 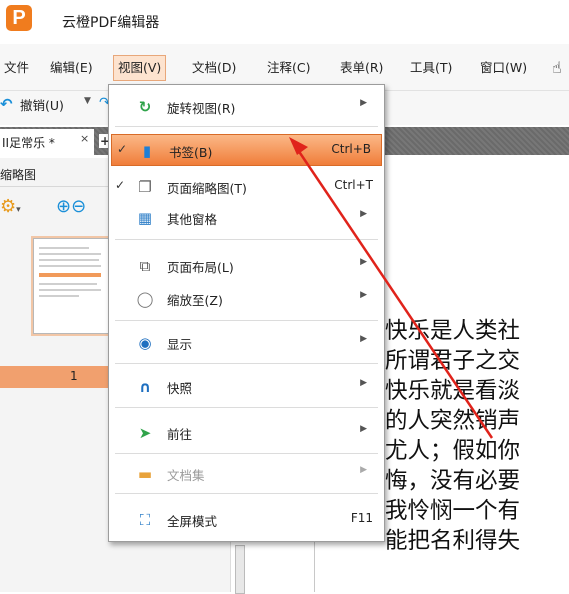 I want to click on menu-item-display: ◉ 显示 ▶, so click(x=246, y=342).